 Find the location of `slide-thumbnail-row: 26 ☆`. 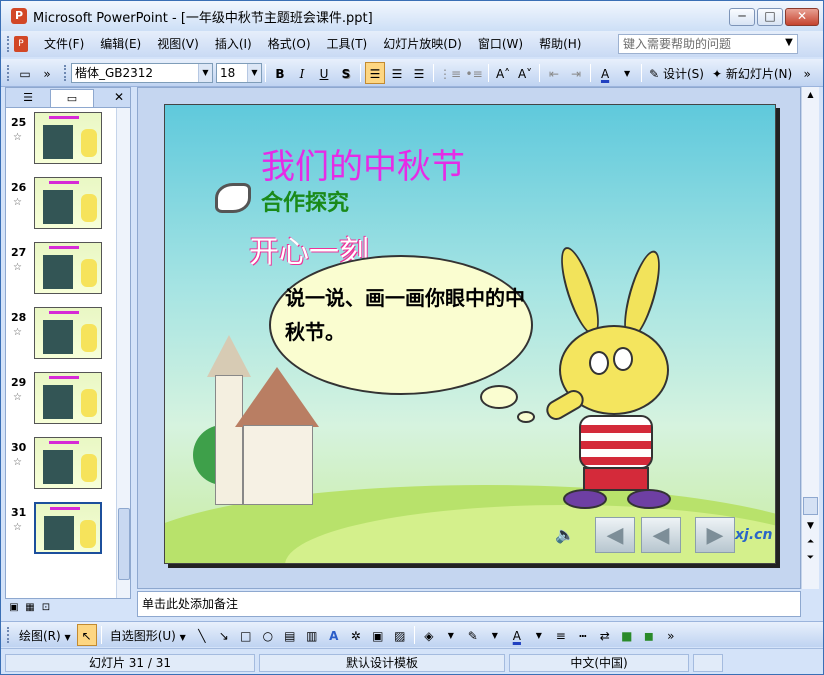

slide-thumbnail-row: 26 ☆ is located at coordinates (61, 207).